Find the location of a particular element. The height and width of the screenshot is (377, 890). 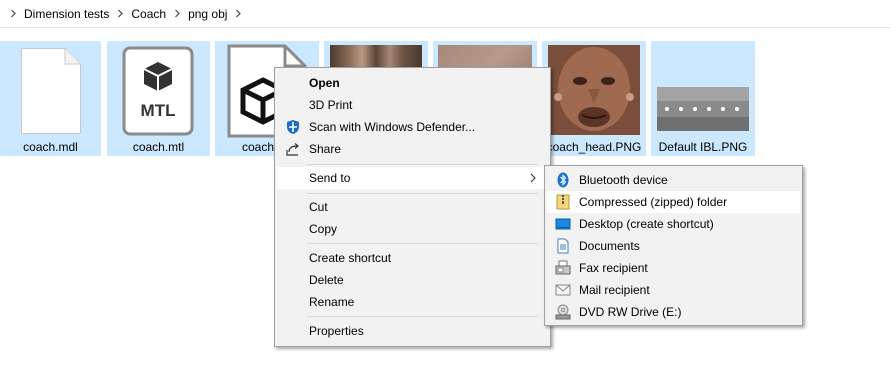

menu-item-3d-print: 3D Print is located at coordinates (412, 105).